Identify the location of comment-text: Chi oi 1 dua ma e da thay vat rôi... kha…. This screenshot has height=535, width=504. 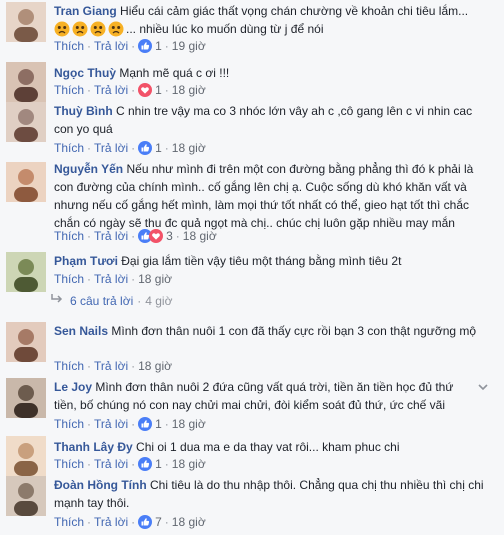
(266, 447).